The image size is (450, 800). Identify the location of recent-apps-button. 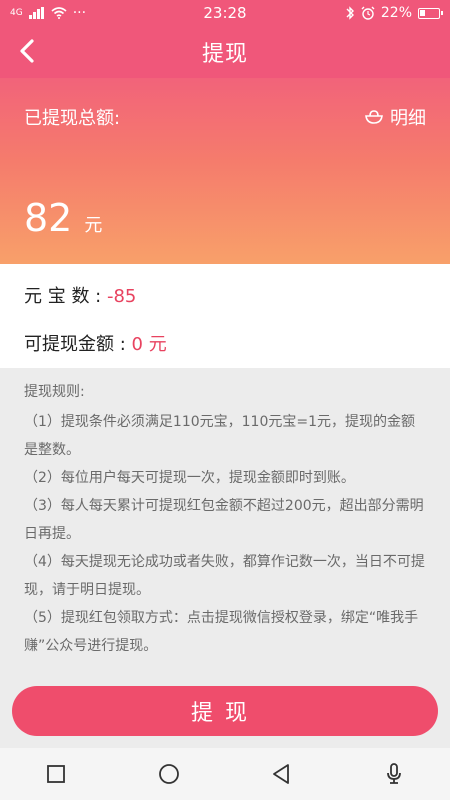
(56, 774).